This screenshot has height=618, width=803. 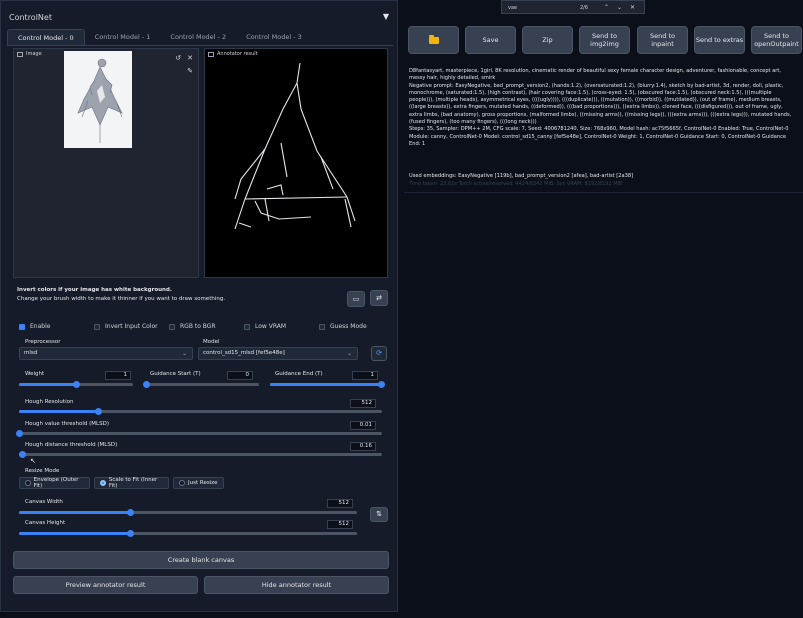 I want to click on resize-mode-label: Resize Mode, so click(x=42, y=471).